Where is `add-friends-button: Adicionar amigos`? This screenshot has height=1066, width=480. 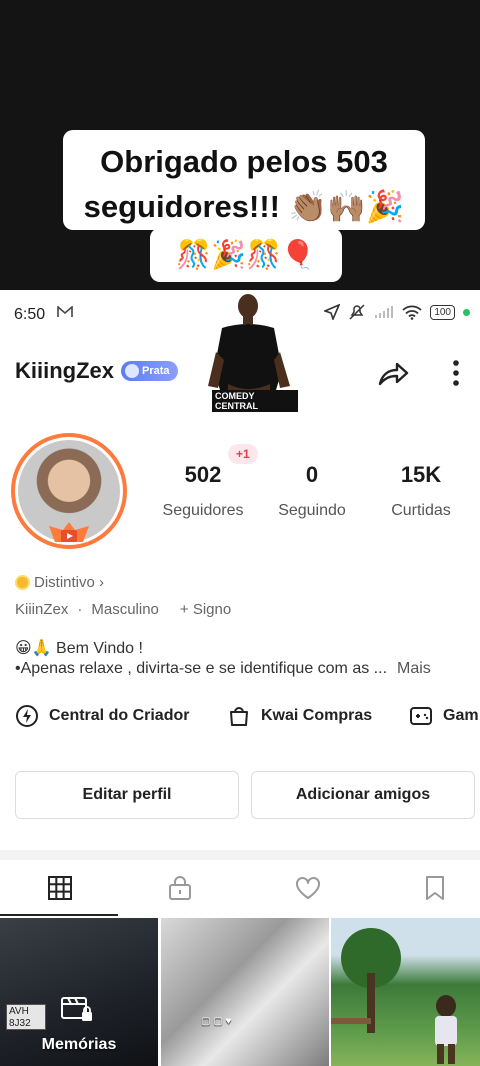
add-friends-button: Adicionar amigos is located at coordinates (363, 795).